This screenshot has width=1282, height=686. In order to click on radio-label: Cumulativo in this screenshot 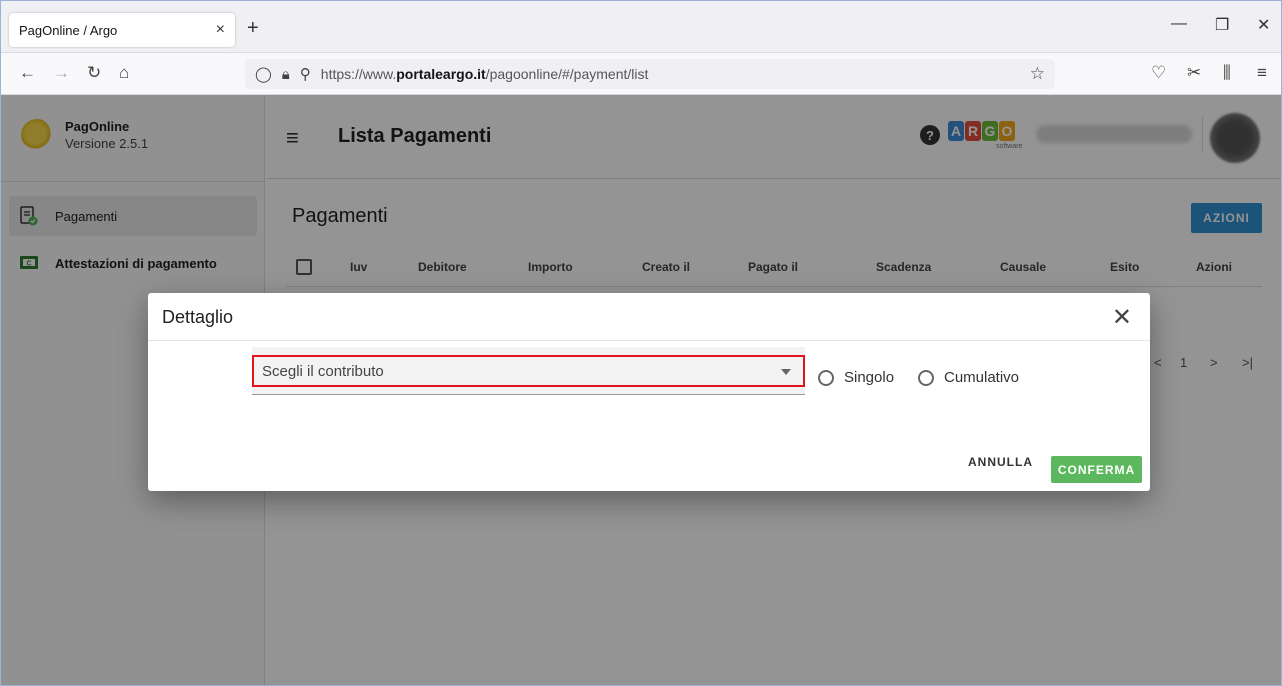, I will do `click(982, 377)`.